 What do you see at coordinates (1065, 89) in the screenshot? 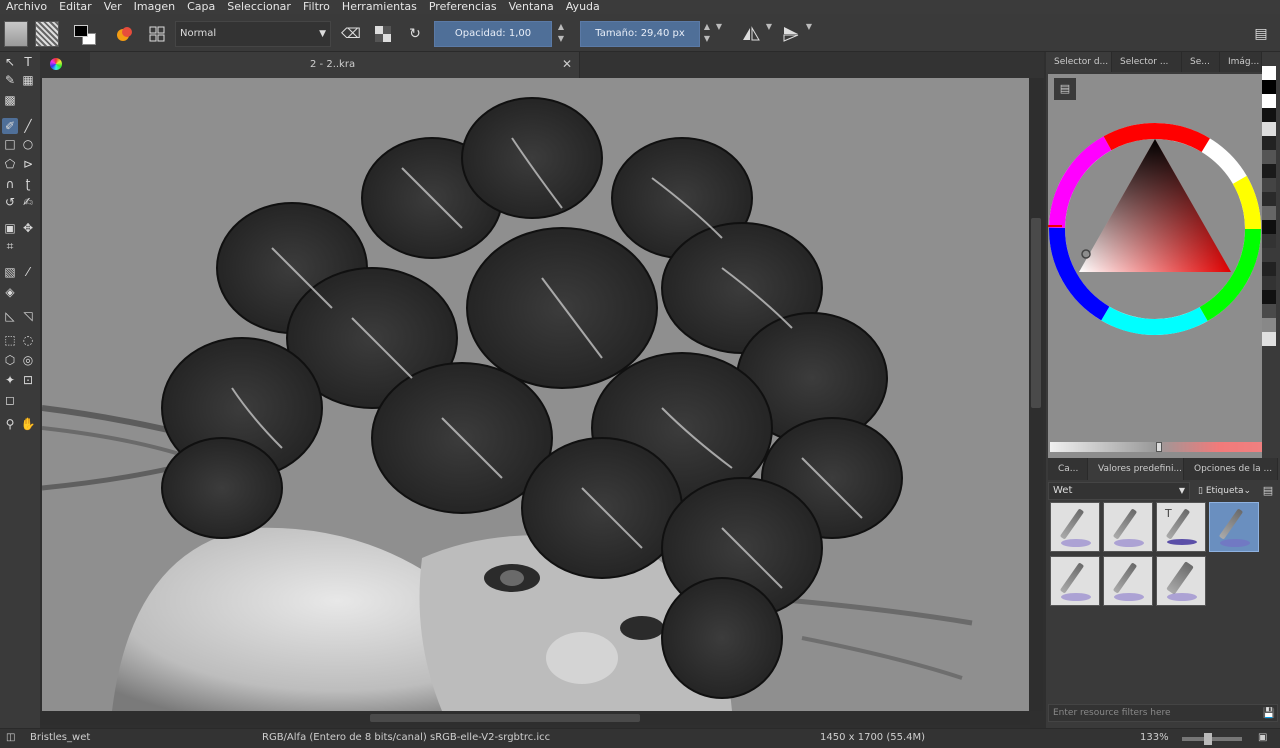
I see `settings-icon: ▤` at bounding box center [1065, 89].